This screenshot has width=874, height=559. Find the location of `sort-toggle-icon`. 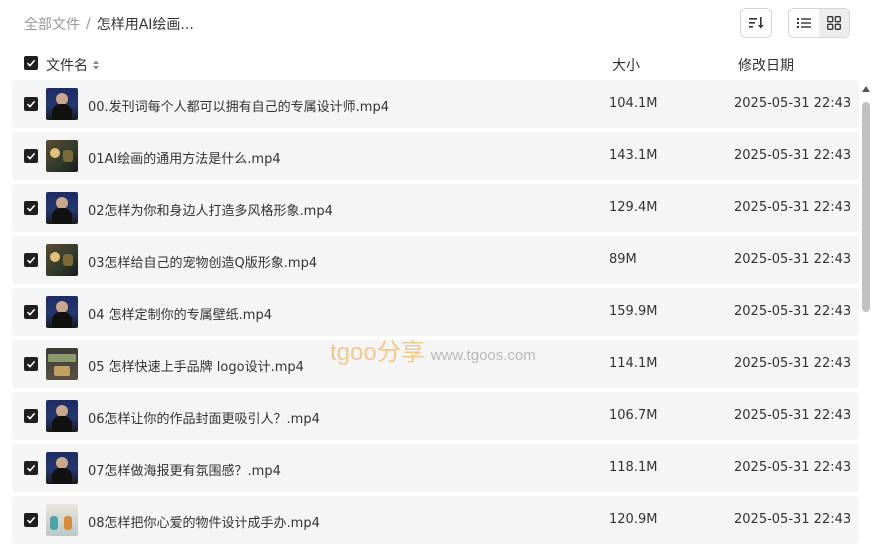

sort-toggle-icon is located at coordinates (96, 65).